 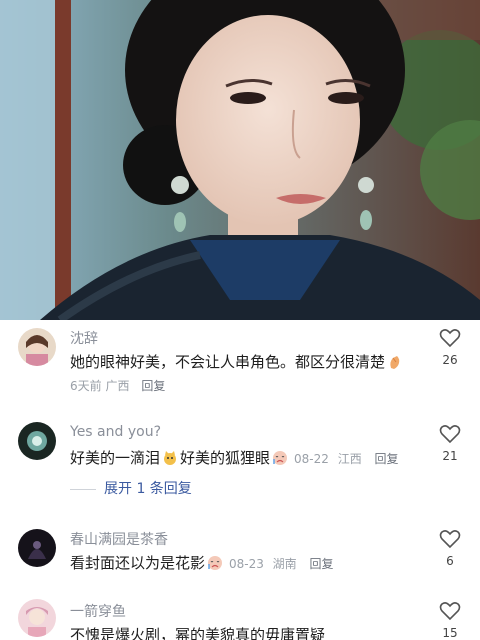 I want to click on comment-location: 湖南, so click(x=284, y=564).